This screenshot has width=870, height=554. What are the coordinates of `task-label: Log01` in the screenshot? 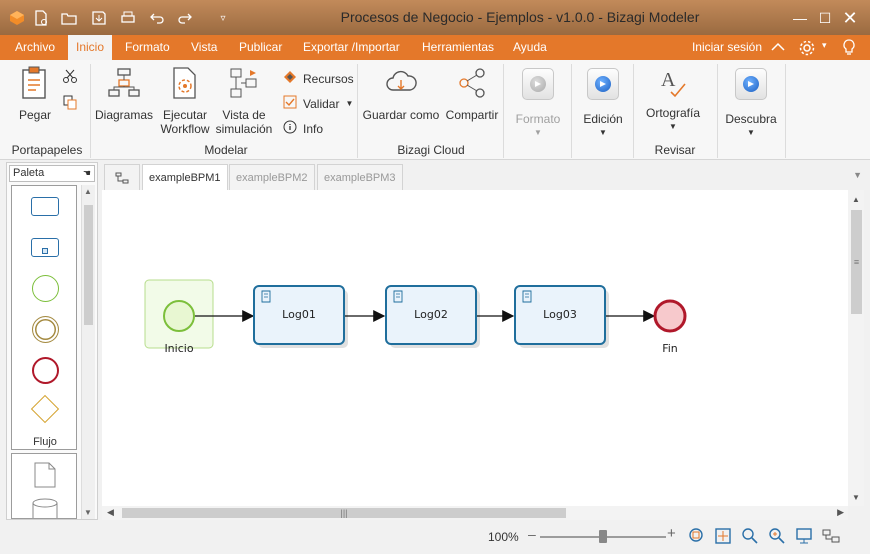 It's located at (299, 314).